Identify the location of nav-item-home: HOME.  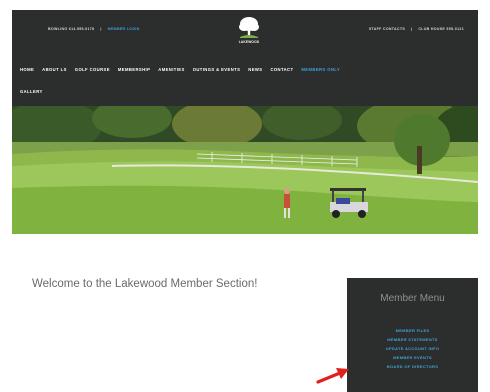
(27, 69).